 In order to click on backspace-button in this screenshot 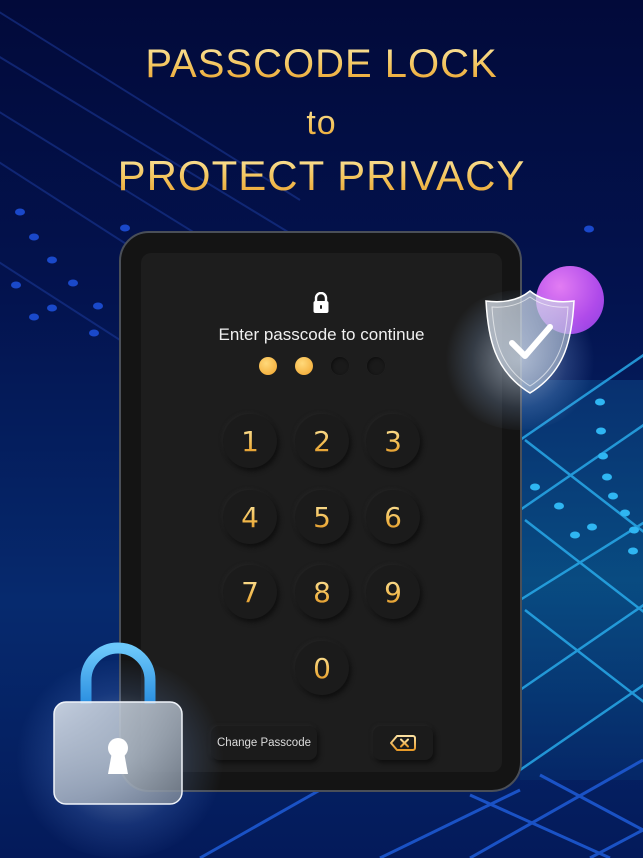, I will do `click(403, 743)`.